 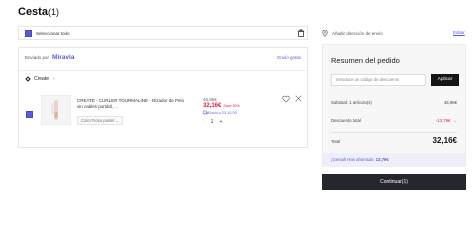 I want to click on continue-button: Continuar(1), so click(x=394, y=182).